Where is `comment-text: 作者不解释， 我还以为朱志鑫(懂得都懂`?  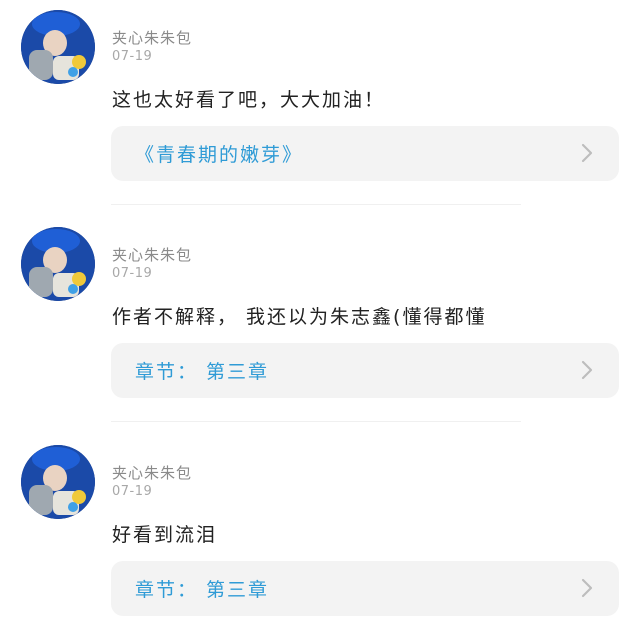
comment-text: 作者不解释， 我还以为朱志鑫(懂得都懂 is located at coordinates (299, 317).